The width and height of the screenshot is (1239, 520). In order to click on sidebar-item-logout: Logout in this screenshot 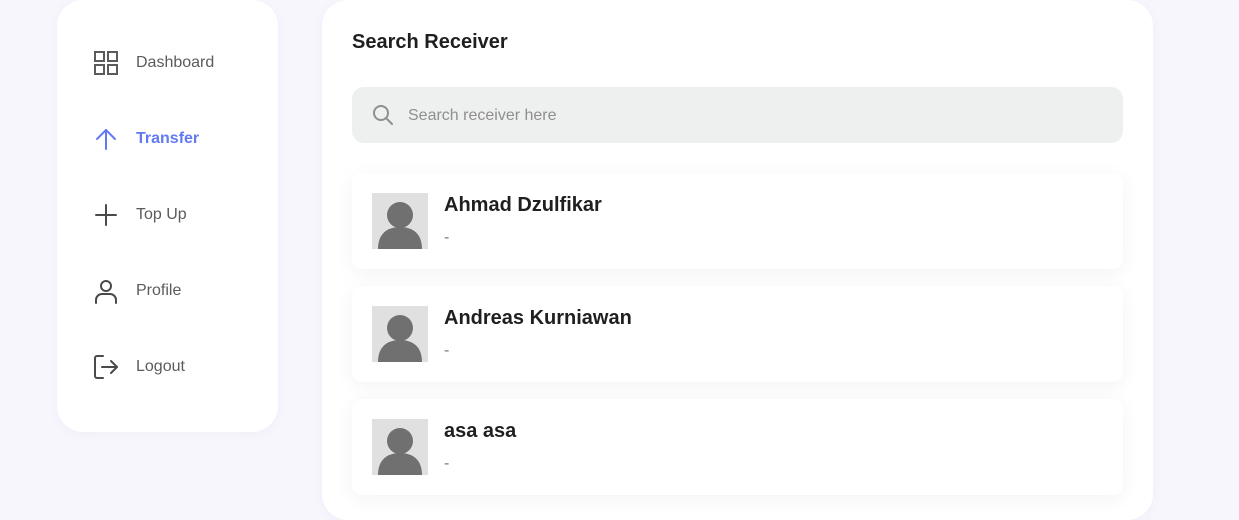, I will do `click(138, 367)`.